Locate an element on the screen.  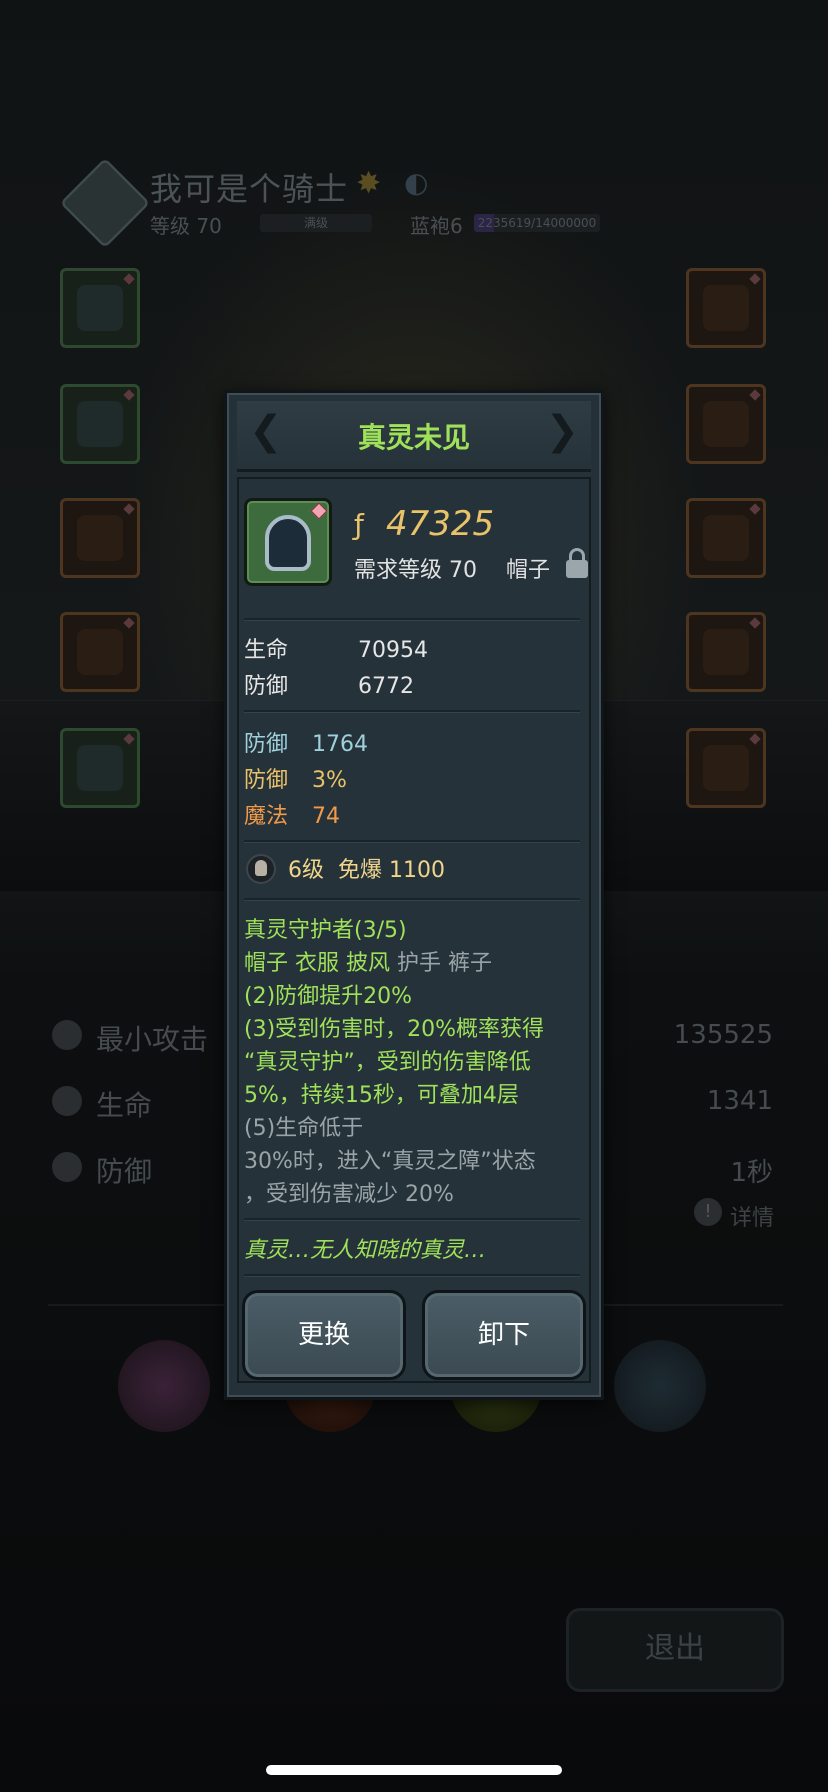
exp-text: 2235619/14000000 is located at coordinates (537, 223).